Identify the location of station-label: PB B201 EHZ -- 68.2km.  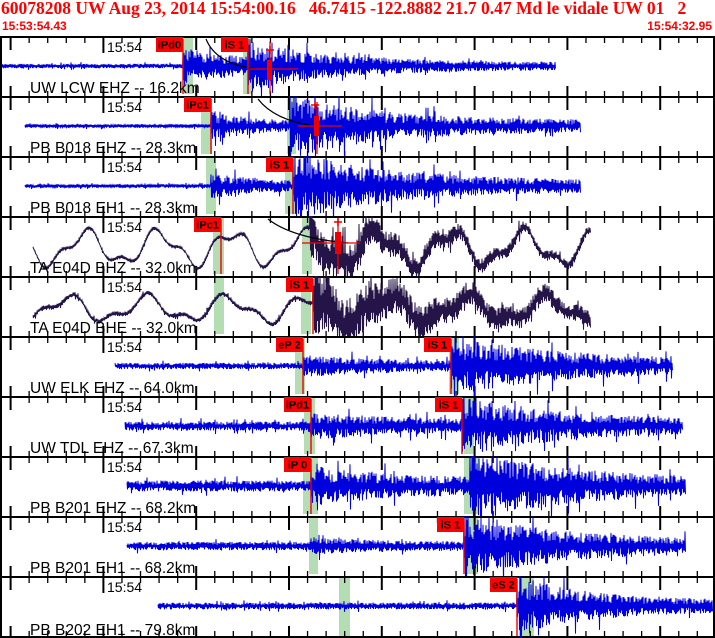
(113, 508).